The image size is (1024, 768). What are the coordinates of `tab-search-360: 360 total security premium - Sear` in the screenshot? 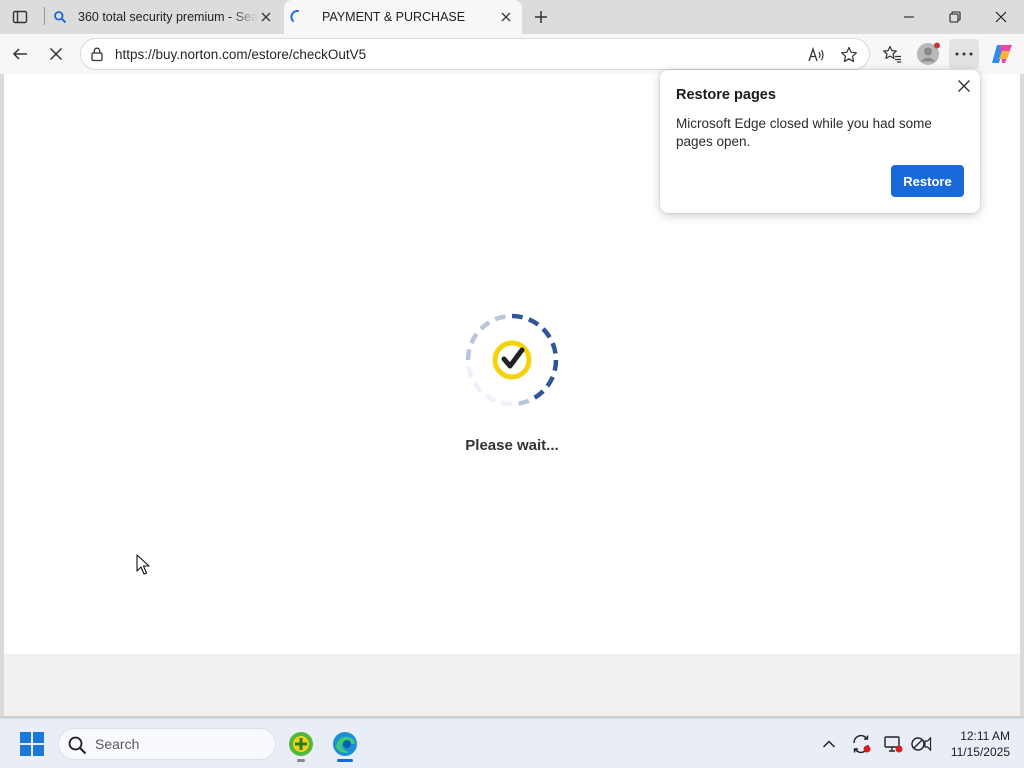 It's located at (165, 17).